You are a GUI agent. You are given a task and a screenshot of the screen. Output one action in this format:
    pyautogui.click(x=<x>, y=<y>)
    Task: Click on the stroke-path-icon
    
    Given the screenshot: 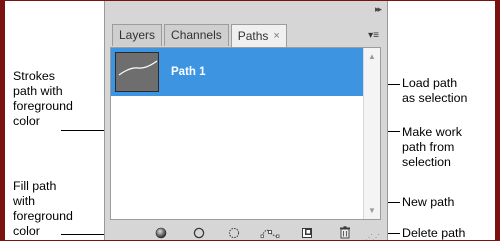 What is the action you would take?
    pyautogui.click(x=199, y=232)
    